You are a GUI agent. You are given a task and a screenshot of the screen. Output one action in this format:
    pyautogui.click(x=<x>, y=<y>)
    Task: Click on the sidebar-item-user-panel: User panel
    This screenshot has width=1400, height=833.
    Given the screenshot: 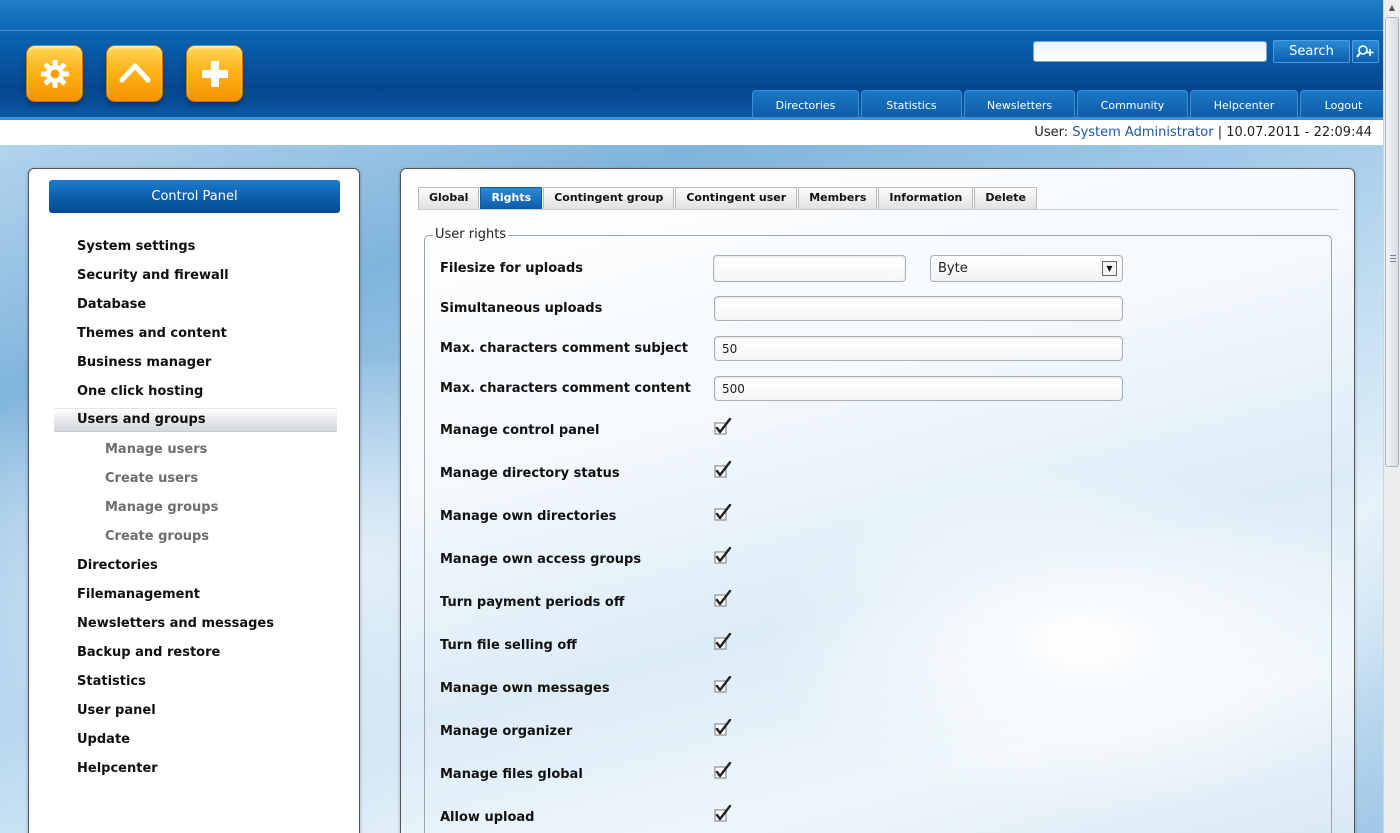 What is the action you would take?
    pyautogui.click(x=195, y=710)
    